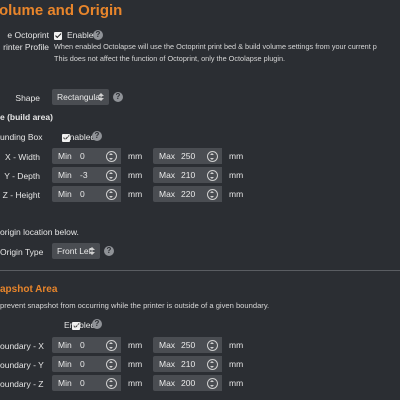 The image size is (400, 400). What do you see at coordinates (80, 325) in the screenshot?
I see `snapshot-area-checkbox-label: Enabled` at bounding box center [80, 325].